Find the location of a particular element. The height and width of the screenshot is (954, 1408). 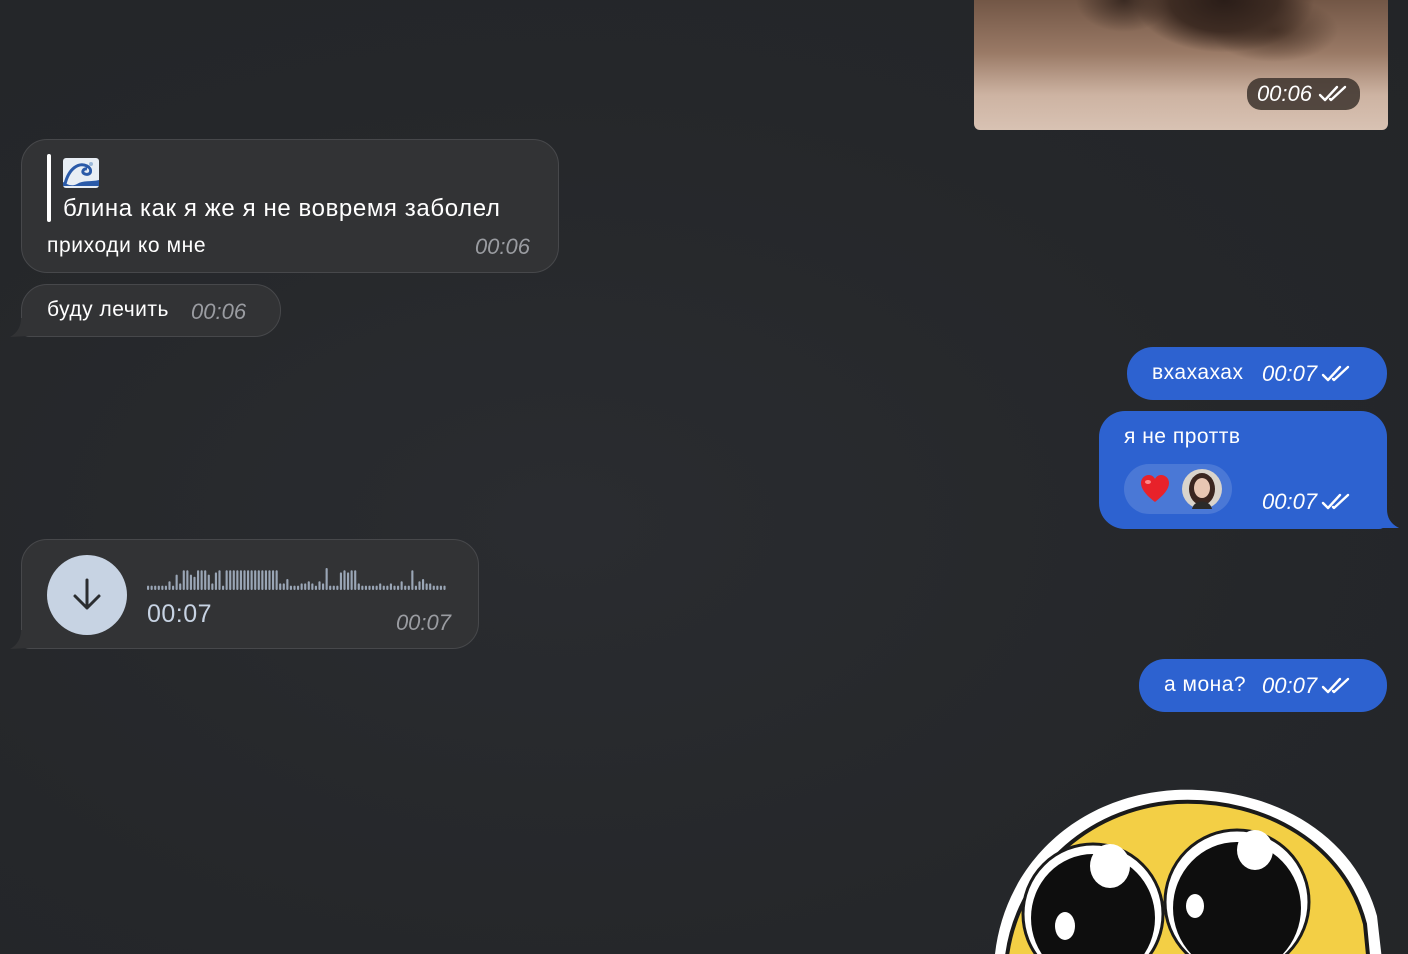

voice-download-button is located at coordinates (87, 595).